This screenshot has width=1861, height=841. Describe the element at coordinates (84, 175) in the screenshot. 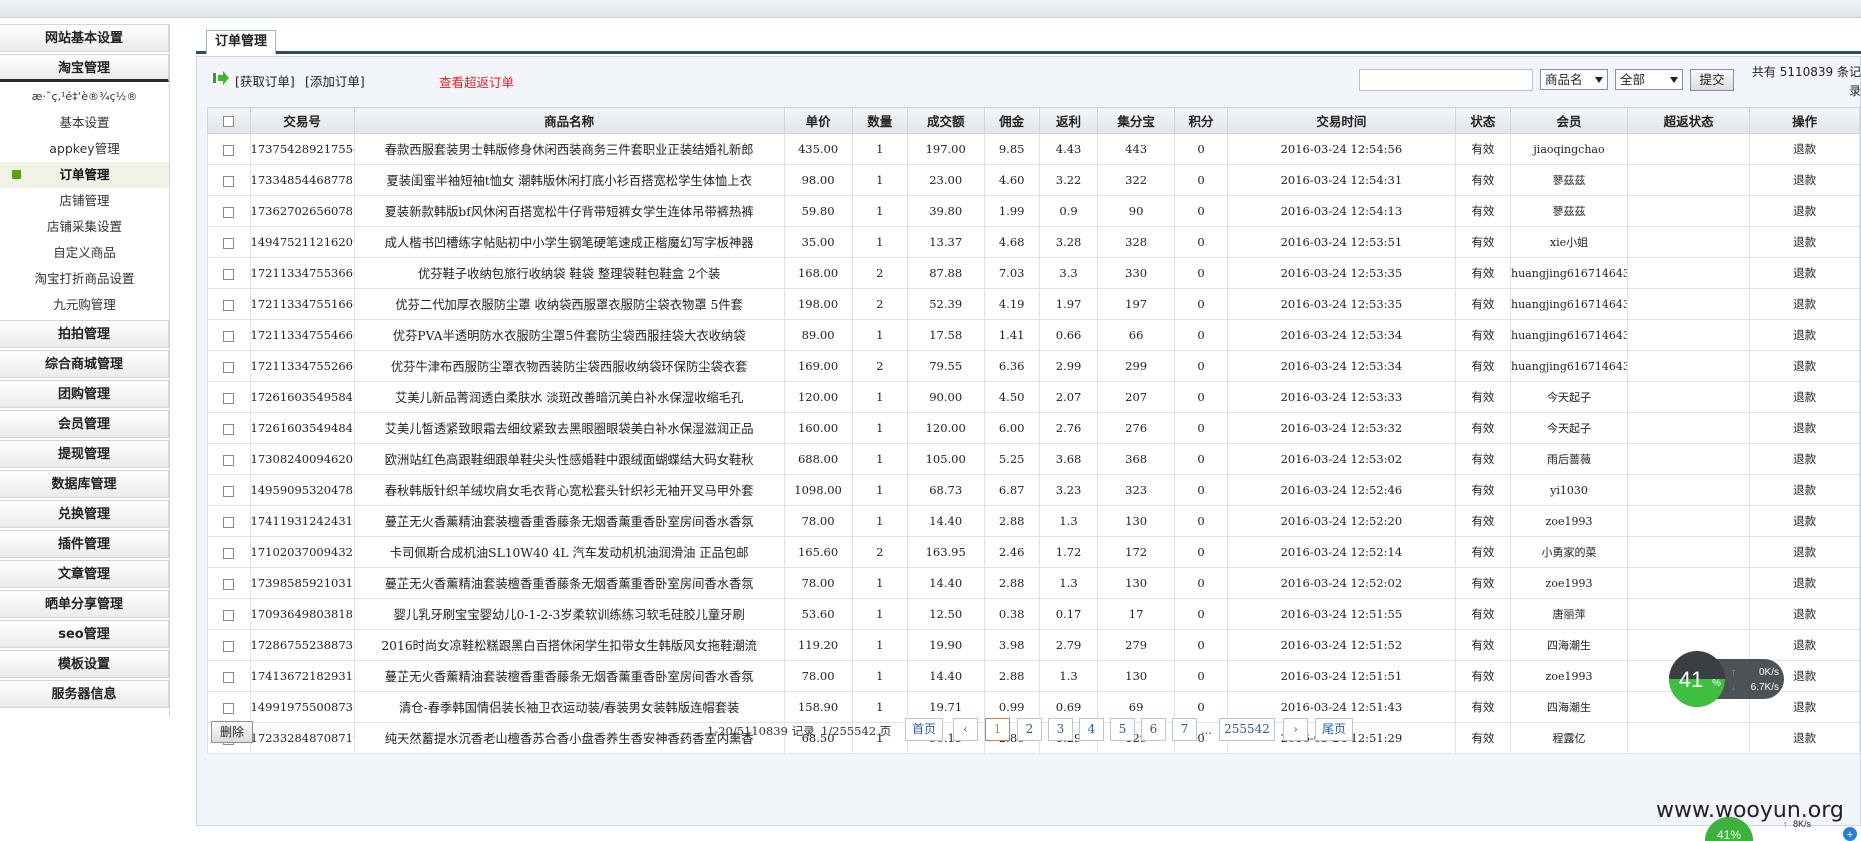

I see `sidebar-item-orders: 订单管理` at that location.